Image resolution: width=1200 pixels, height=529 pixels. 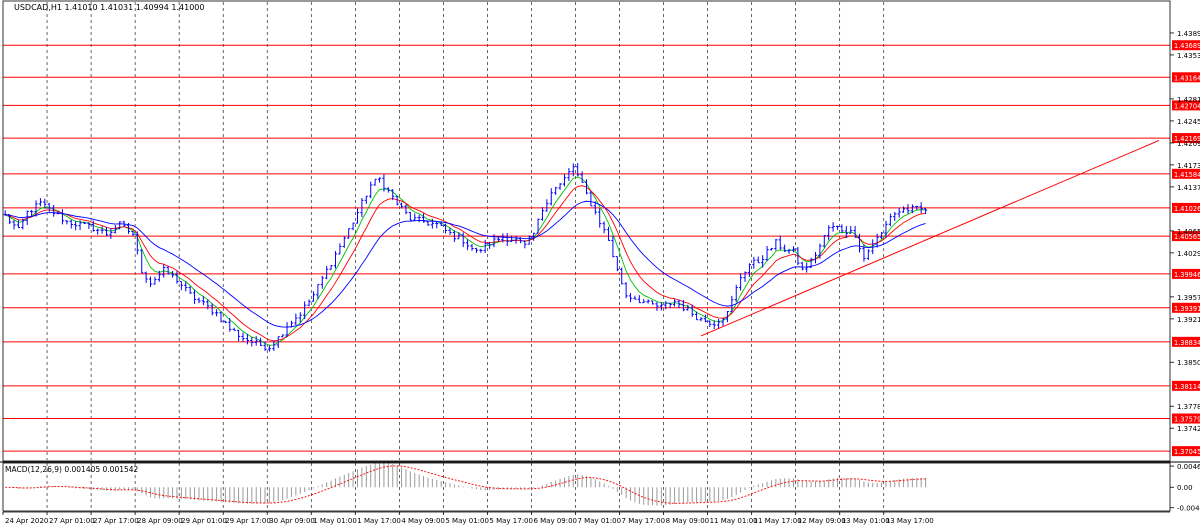 What do you see at coordinates (72, 521) in the screenshot?
I see `x-tick-label: 27 Apr 01:00` at bounding box center [72, 521].